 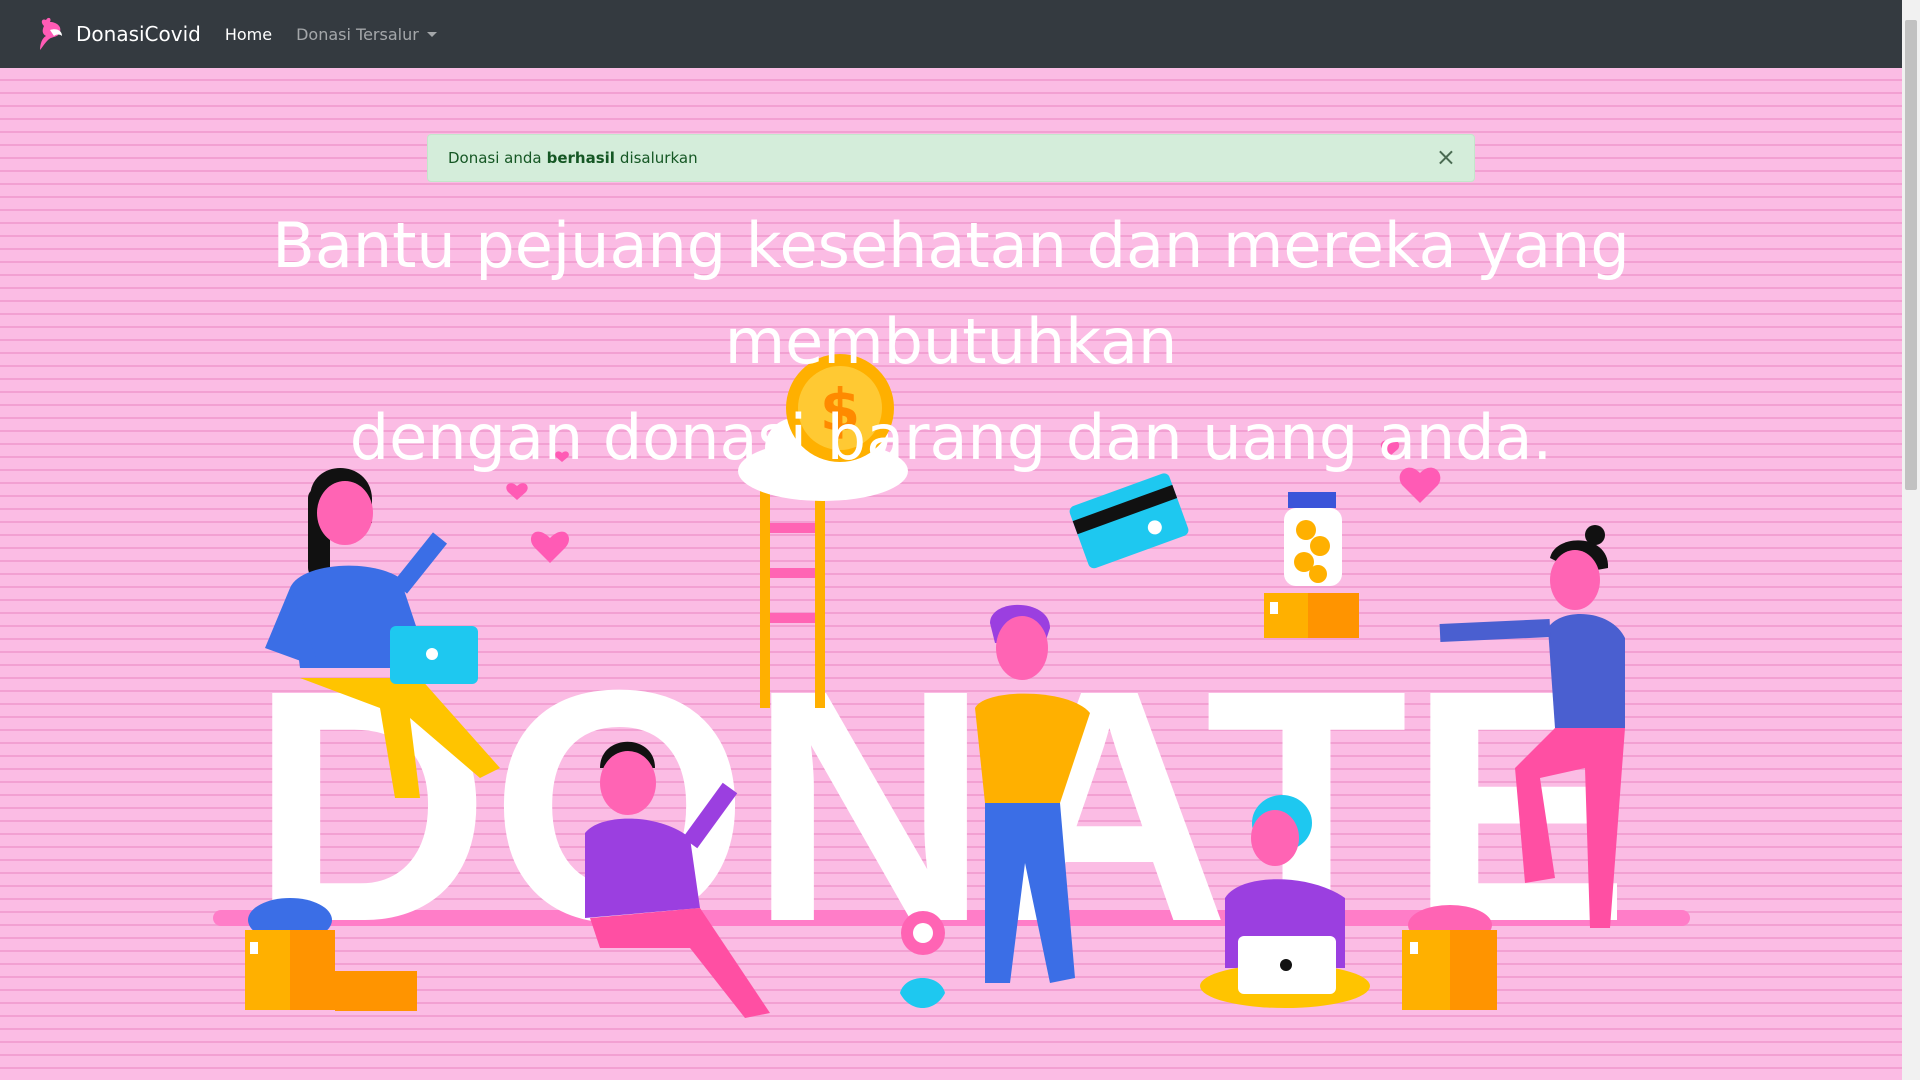 I want to click on top-navbar: DonasiCovid Home Donasi Tersalur, so click(x=951, y=34).